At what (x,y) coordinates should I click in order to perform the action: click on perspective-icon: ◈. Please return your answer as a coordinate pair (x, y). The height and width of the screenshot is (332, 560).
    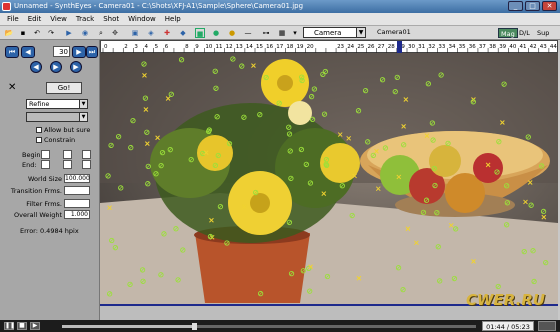
    Looking at the image, I should click on (151, 33).